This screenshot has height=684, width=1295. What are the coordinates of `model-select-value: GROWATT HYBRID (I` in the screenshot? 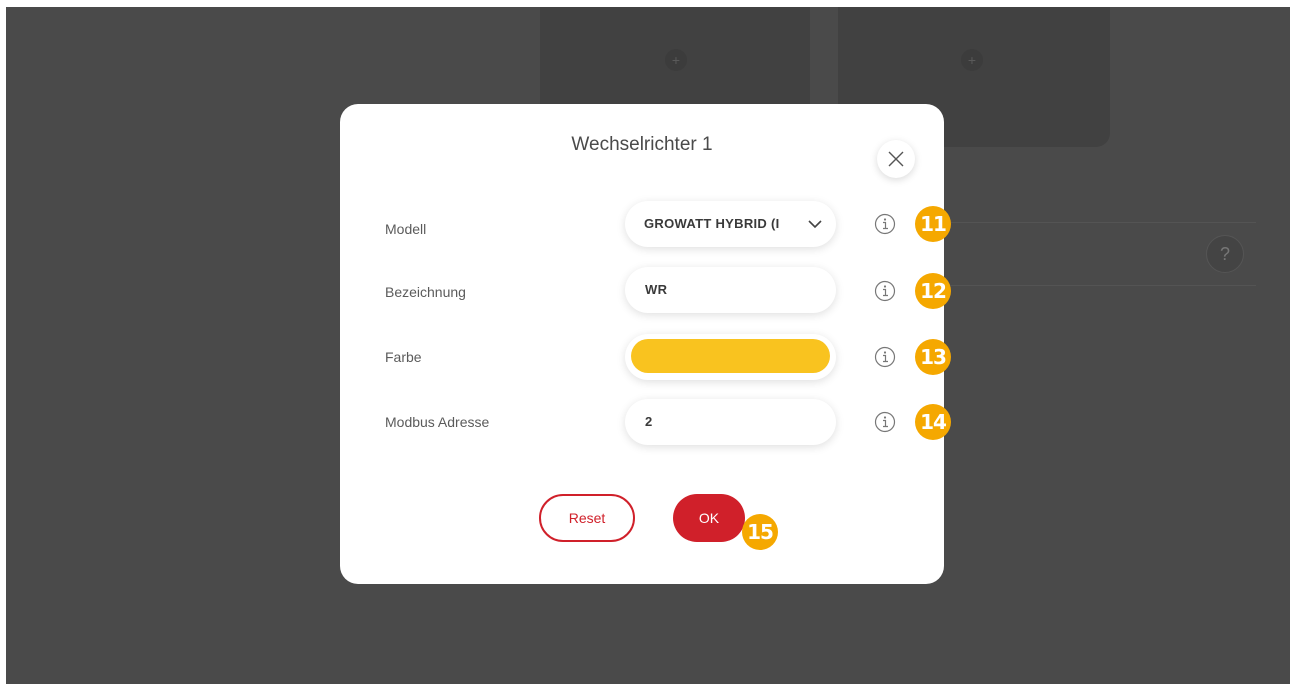 It's located at (712, 223).